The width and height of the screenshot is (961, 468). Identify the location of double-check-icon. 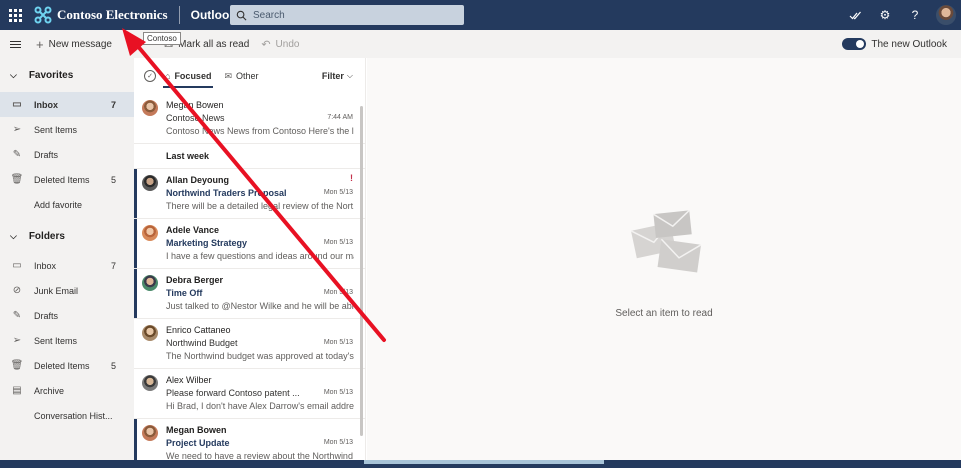
(855, 15).